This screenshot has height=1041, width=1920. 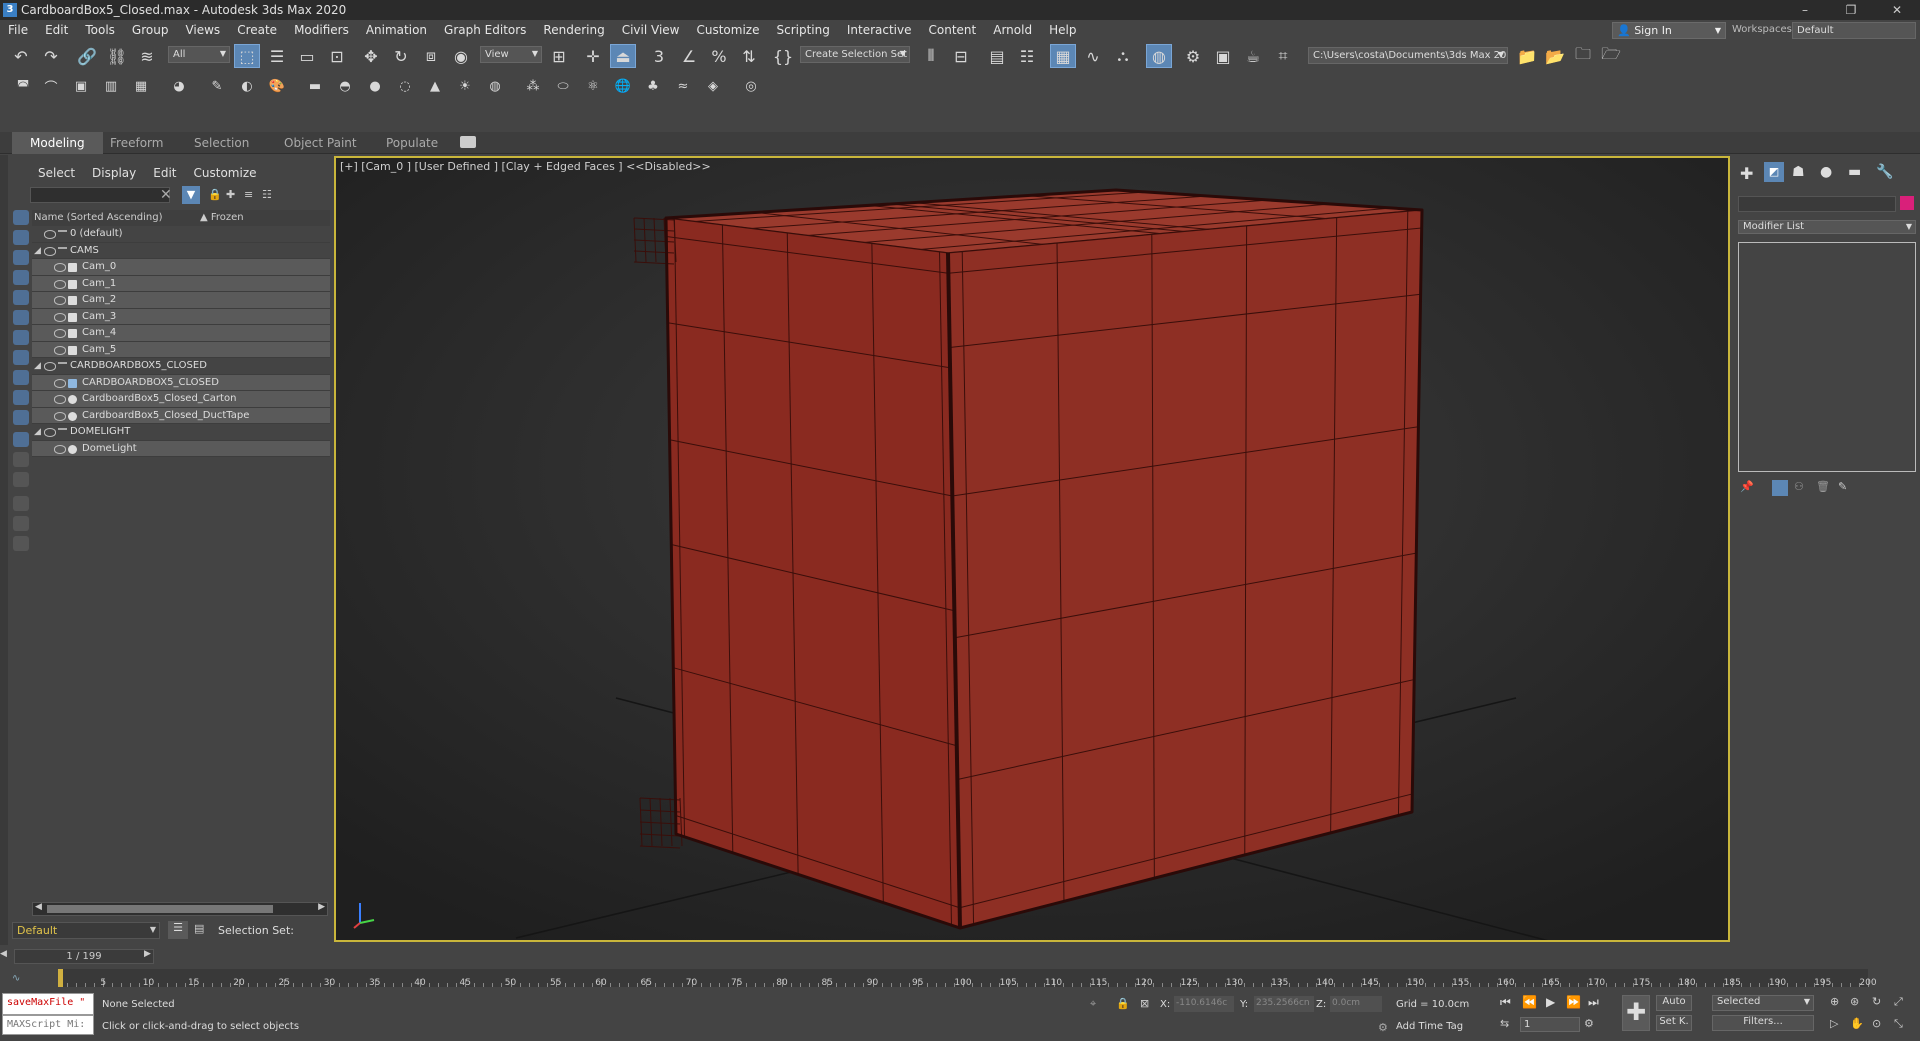 What do you see at coordinates (1747, 486) in the screenshot?
I see `pin-stack-icon: 📌` at bounding box center [1747, 486].